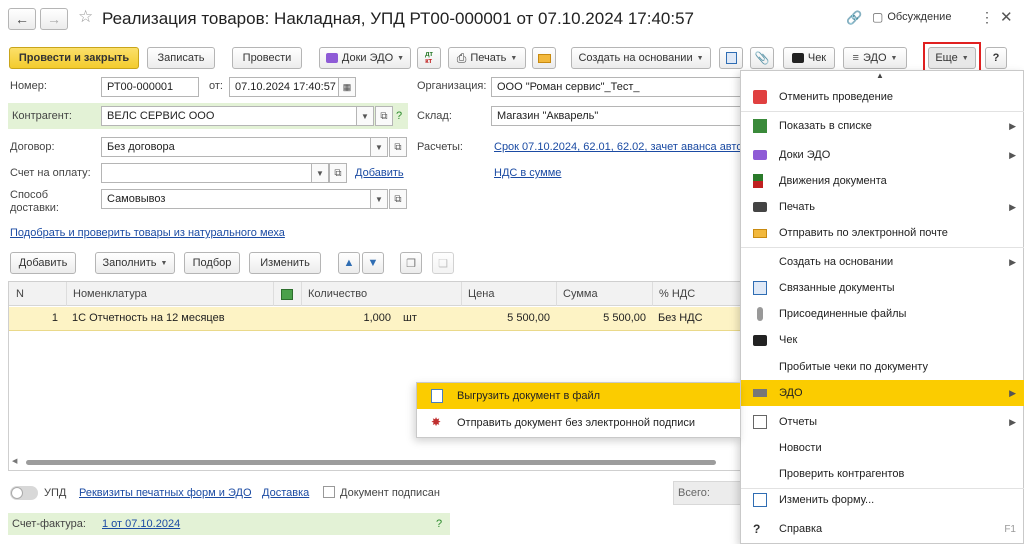 This screenshot has height=544, width=1024. What do you see at coordinates (54, 19) in the screenshot?
I see `forward-button: →` at bounding box center [54, 19].